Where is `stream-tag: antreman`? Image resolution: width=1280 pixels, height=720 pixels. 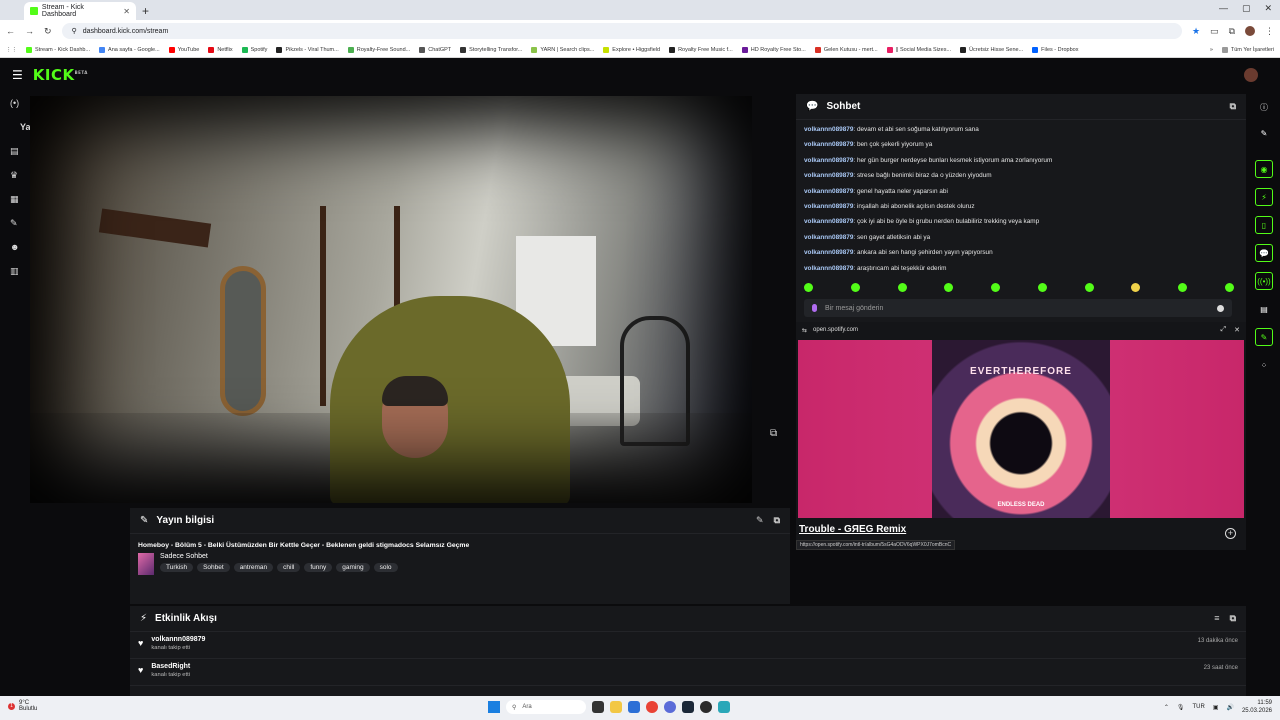 stream-tag: antreman is located at coordinates (253, 567).